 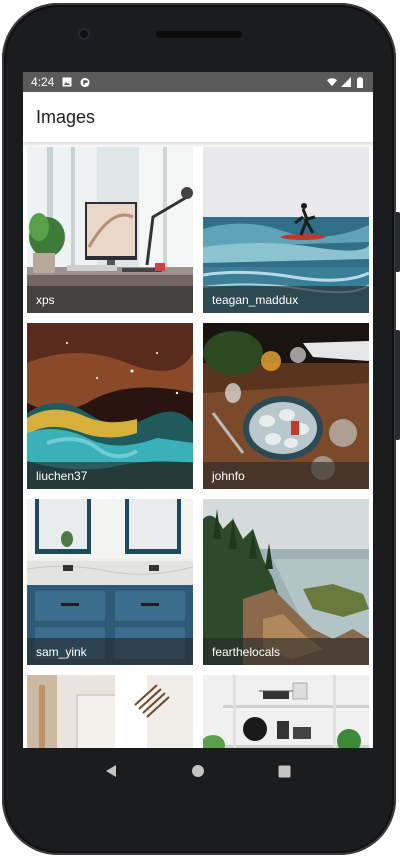 What do you see at coordinates (43, 82) in the screenshot?
I see `status-time: 4:24` at bounding box center [43, 82].